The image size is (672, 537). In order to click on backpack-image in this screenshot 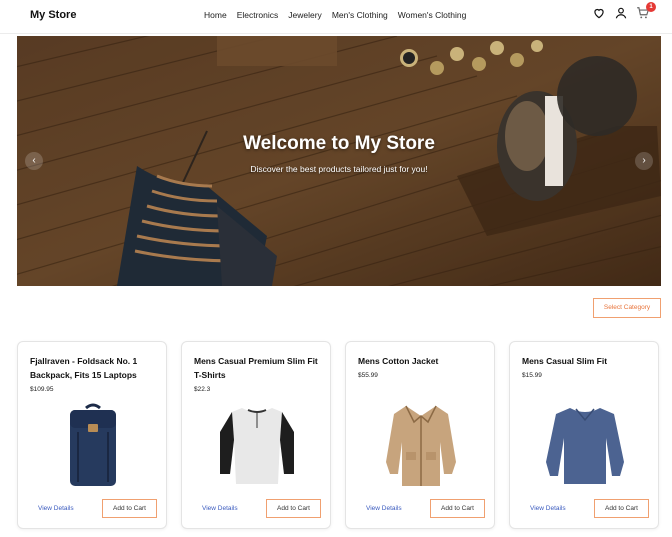, I will do `click(93, 445)`.